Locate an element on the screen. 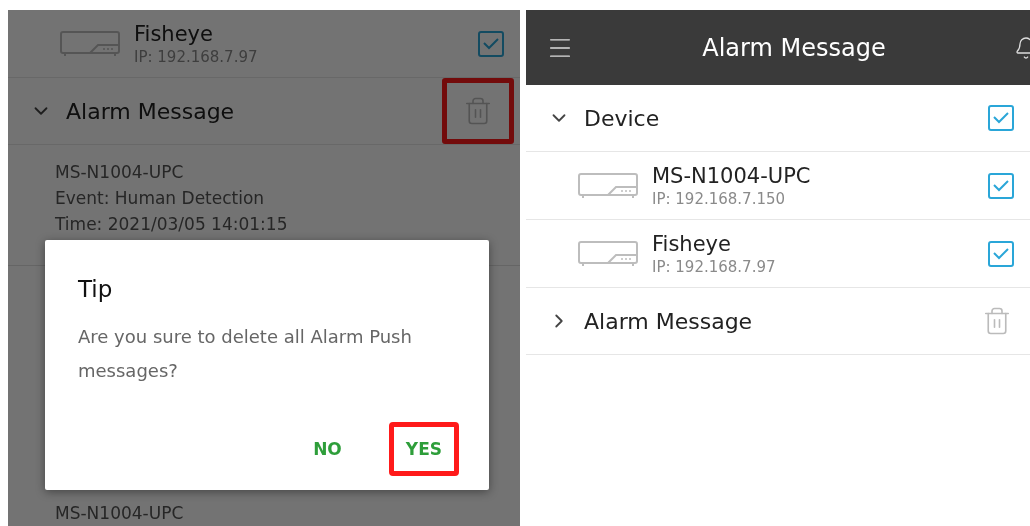 The width and height of the screenshot is (1030, 526). device-ip: IP: 192.168.7.150 is located at coordinates (719, 198).